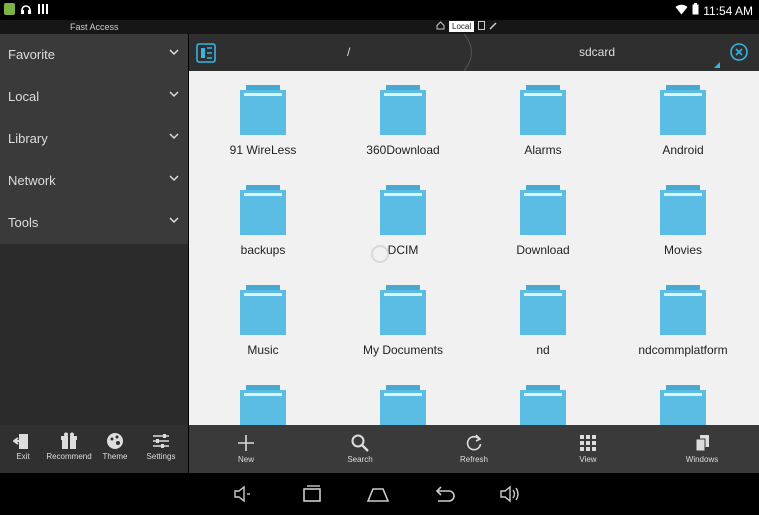 Image resolution: width=759 pixels, height=515 pixels. I want to click on sidebar-item-library: Library, so click(94, 139).